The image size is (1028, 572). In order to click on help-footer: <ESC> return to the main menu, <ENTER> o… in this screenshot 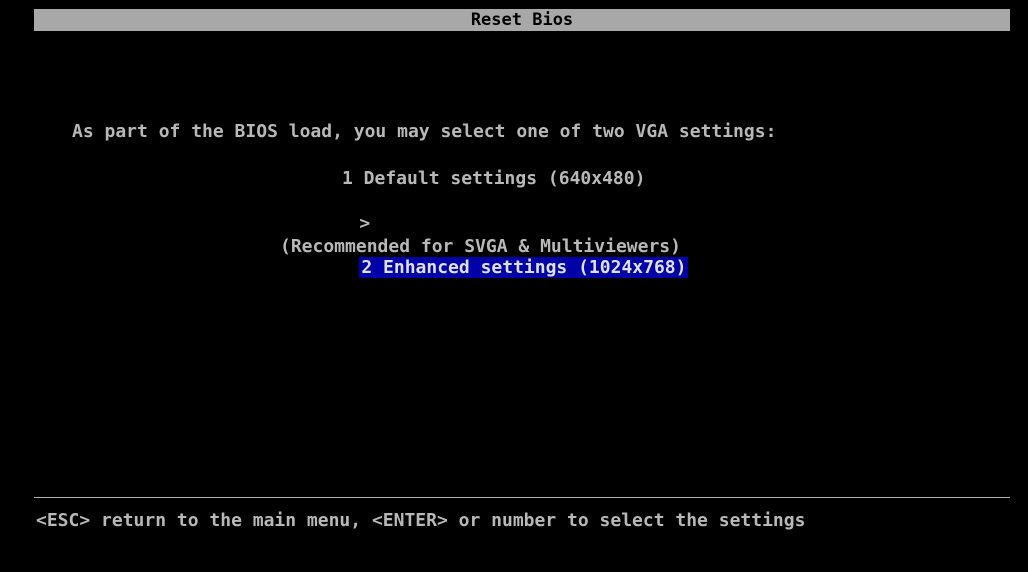, I will do `click(421, 520)`.